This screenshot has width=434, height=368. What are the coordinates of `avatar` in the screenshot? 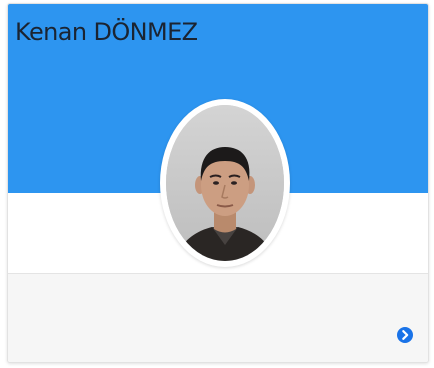 It's located at (225, 183).